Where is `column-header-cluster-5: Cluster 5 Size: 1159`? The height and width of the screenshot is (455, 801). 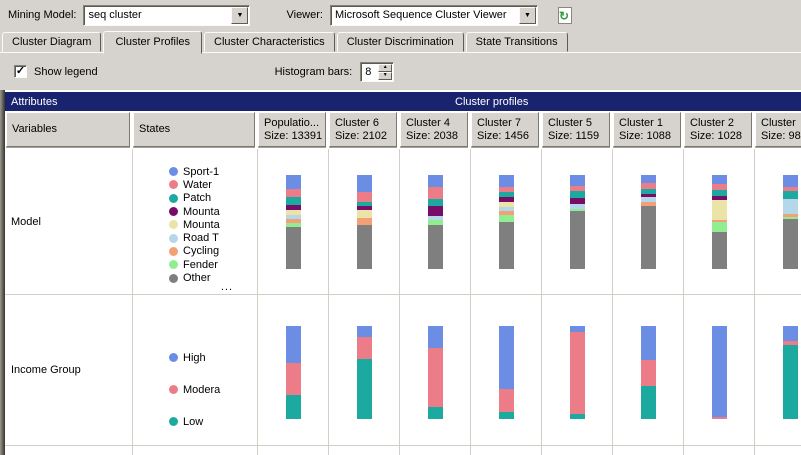
column-header-cluster-5: Cluster 5 Size: 1159 is located at coordinates (576, 129).